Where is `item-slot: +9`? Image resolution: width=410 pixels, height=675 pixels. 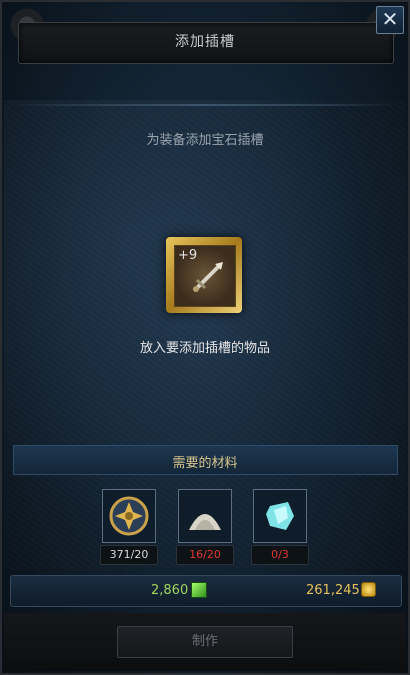
item-slot: +9 is located at coordinates (204, 275).